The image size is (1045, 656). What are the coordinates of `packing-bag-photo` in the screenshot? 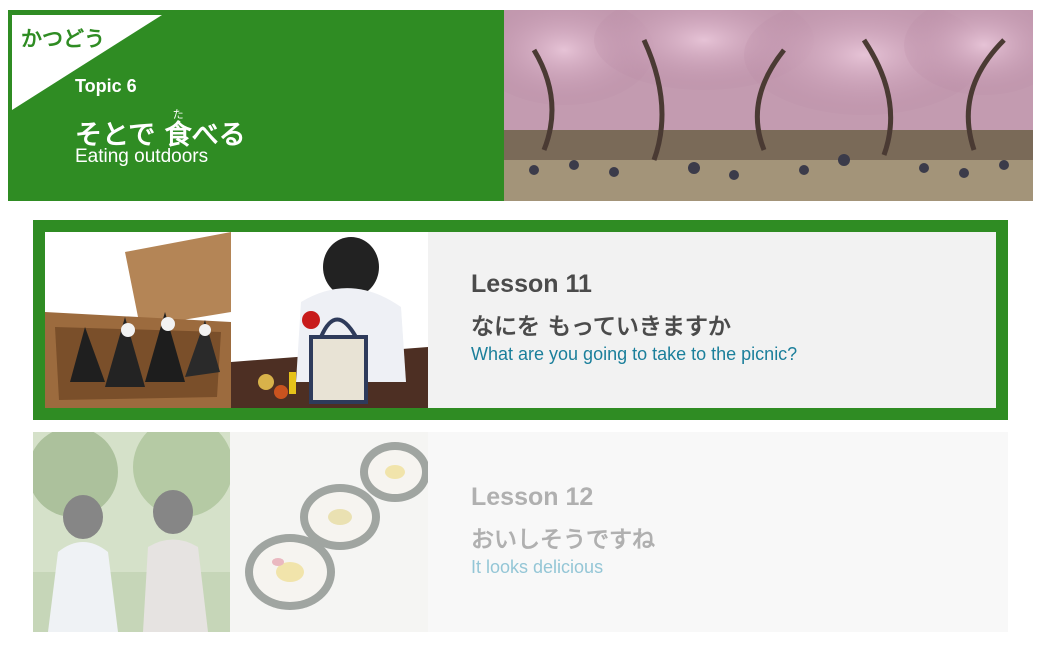 It's located at (329, 320).